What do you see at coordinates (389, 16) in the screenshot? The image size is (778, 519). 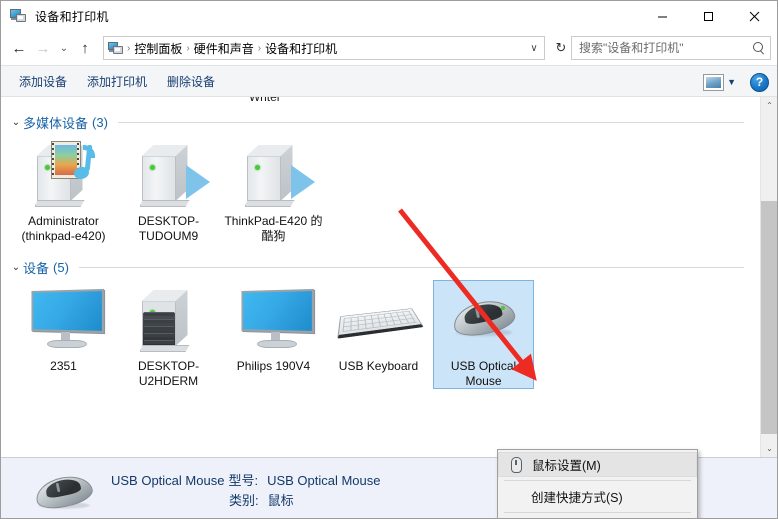 I see `title-bar: 设备和打印机` at bounding box center [389, 16].